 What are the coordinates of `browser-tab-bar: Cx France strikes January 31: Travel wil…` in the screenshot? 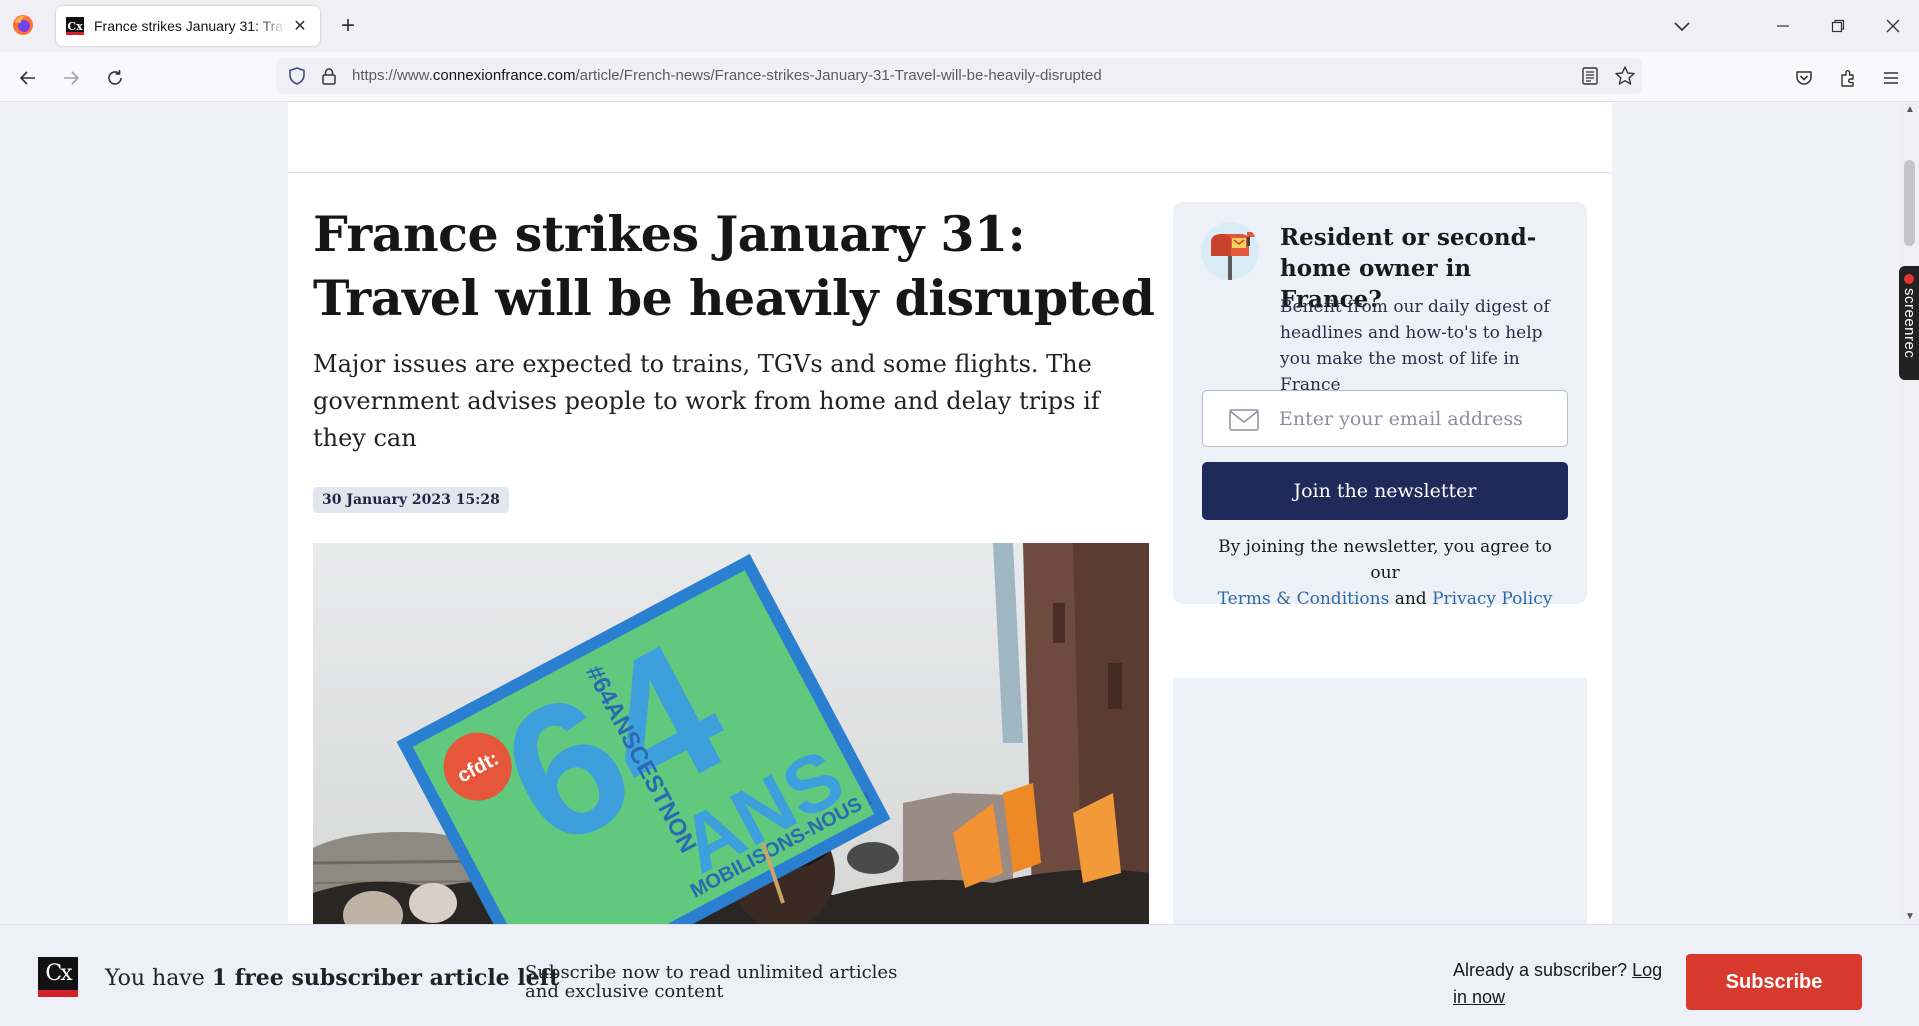 It's located at (959, 26).